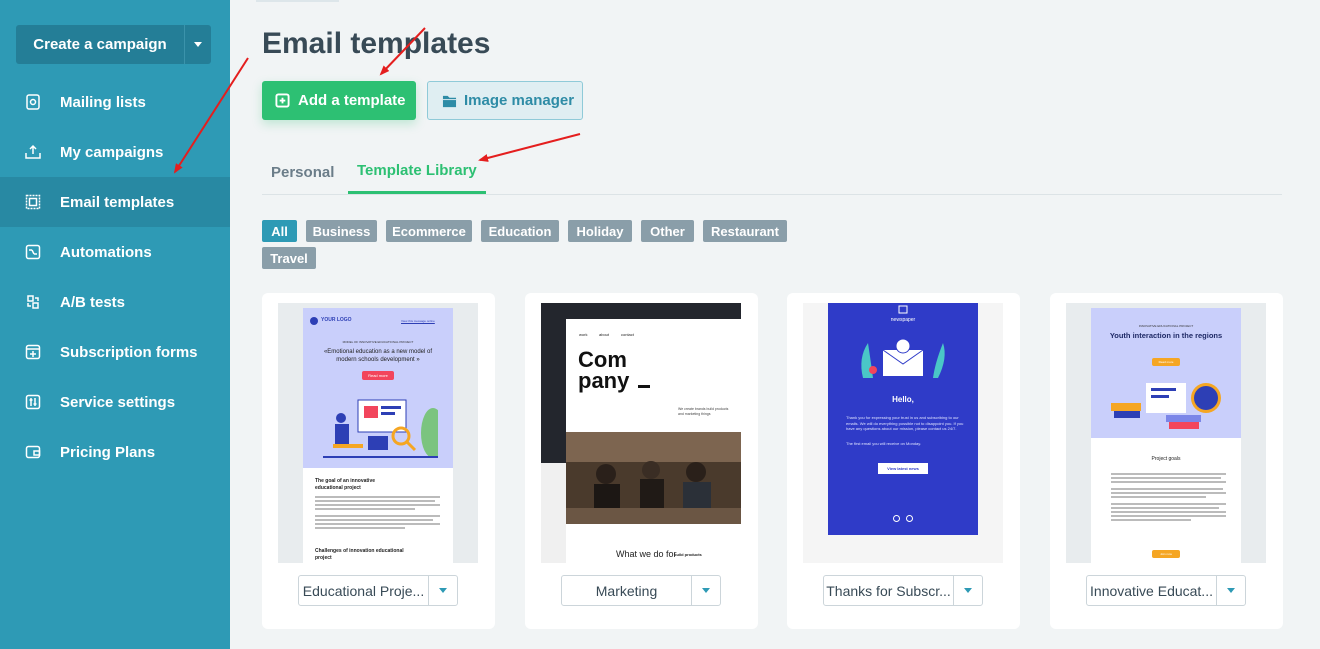 This screenshot has height=649, width=1320. Describe the element at coordinates (505, 100) in the screenshot. I see `image-manager-button: Image manager` at that location.